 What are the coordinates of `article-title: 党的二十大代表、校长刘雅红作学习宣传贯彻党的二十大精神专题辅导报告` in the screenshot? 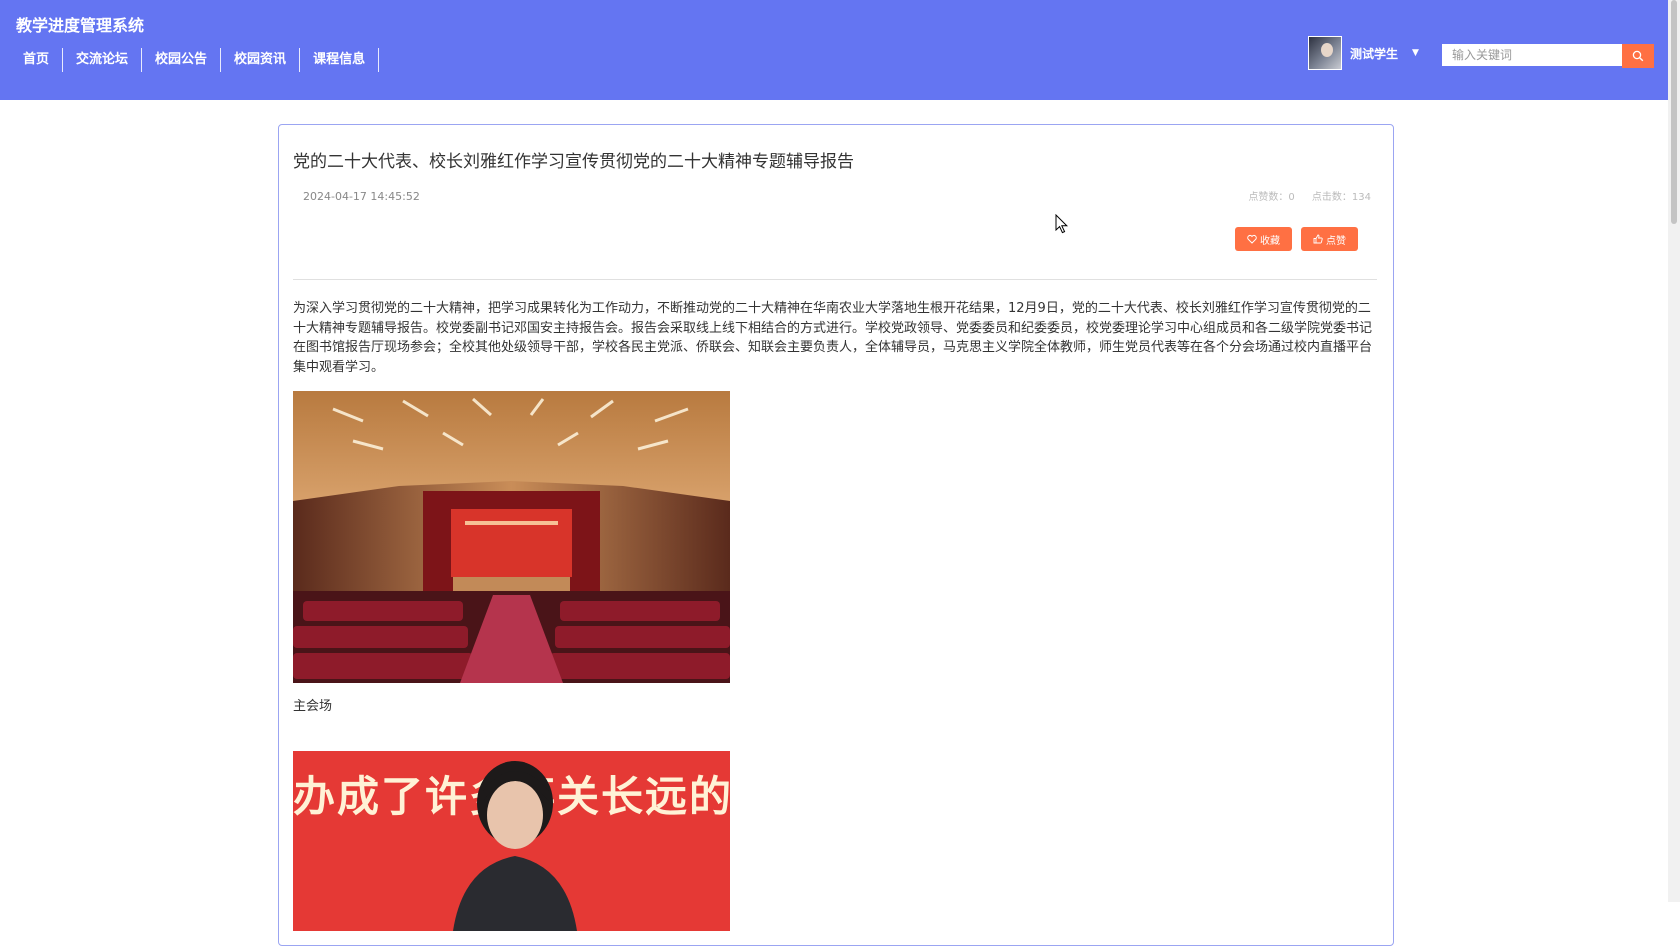 It's located at (573, 162).